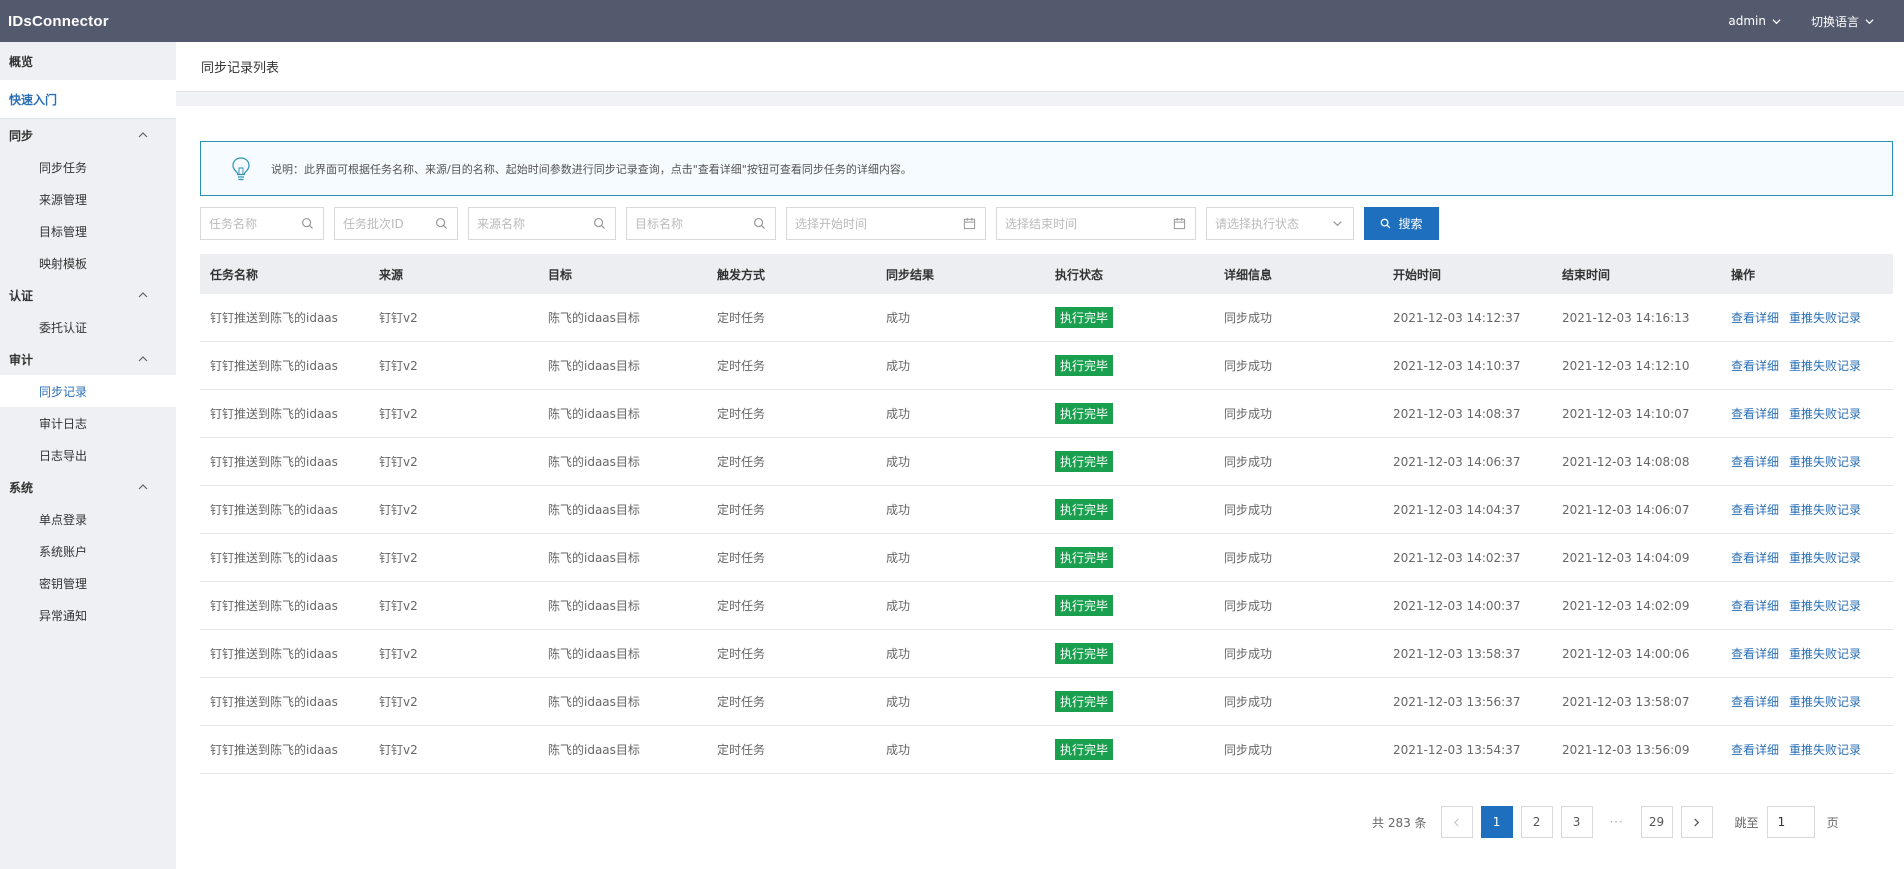 The height and width of the screenshot is (869, 1904). Describe the element at coordinates (741, 274) in the screenshot. I see `column-header: 触发方式` at that location.